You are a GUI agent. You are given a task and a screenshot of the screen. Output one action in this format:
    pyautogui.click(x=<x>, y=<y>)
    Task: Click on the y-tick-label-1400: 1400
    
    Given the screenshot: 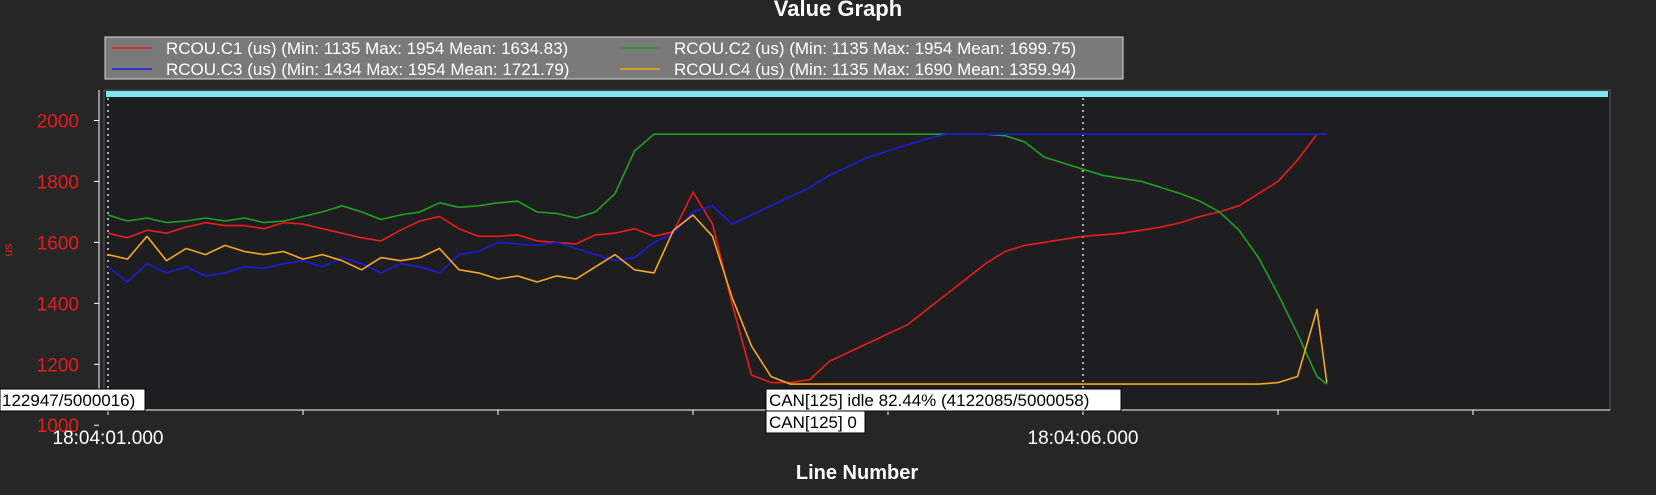 What is the action you would take?
    pyautogui.click(x=58, y=304)
    